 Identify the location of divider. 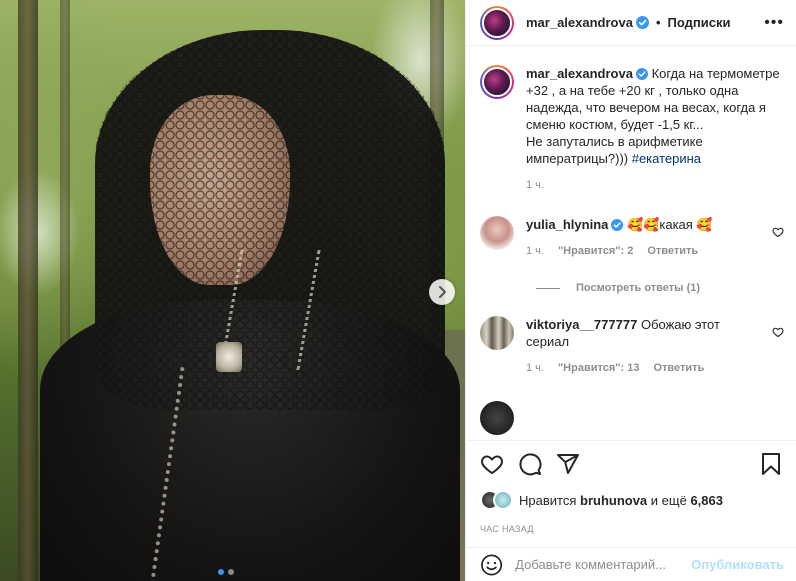
(548, 288).